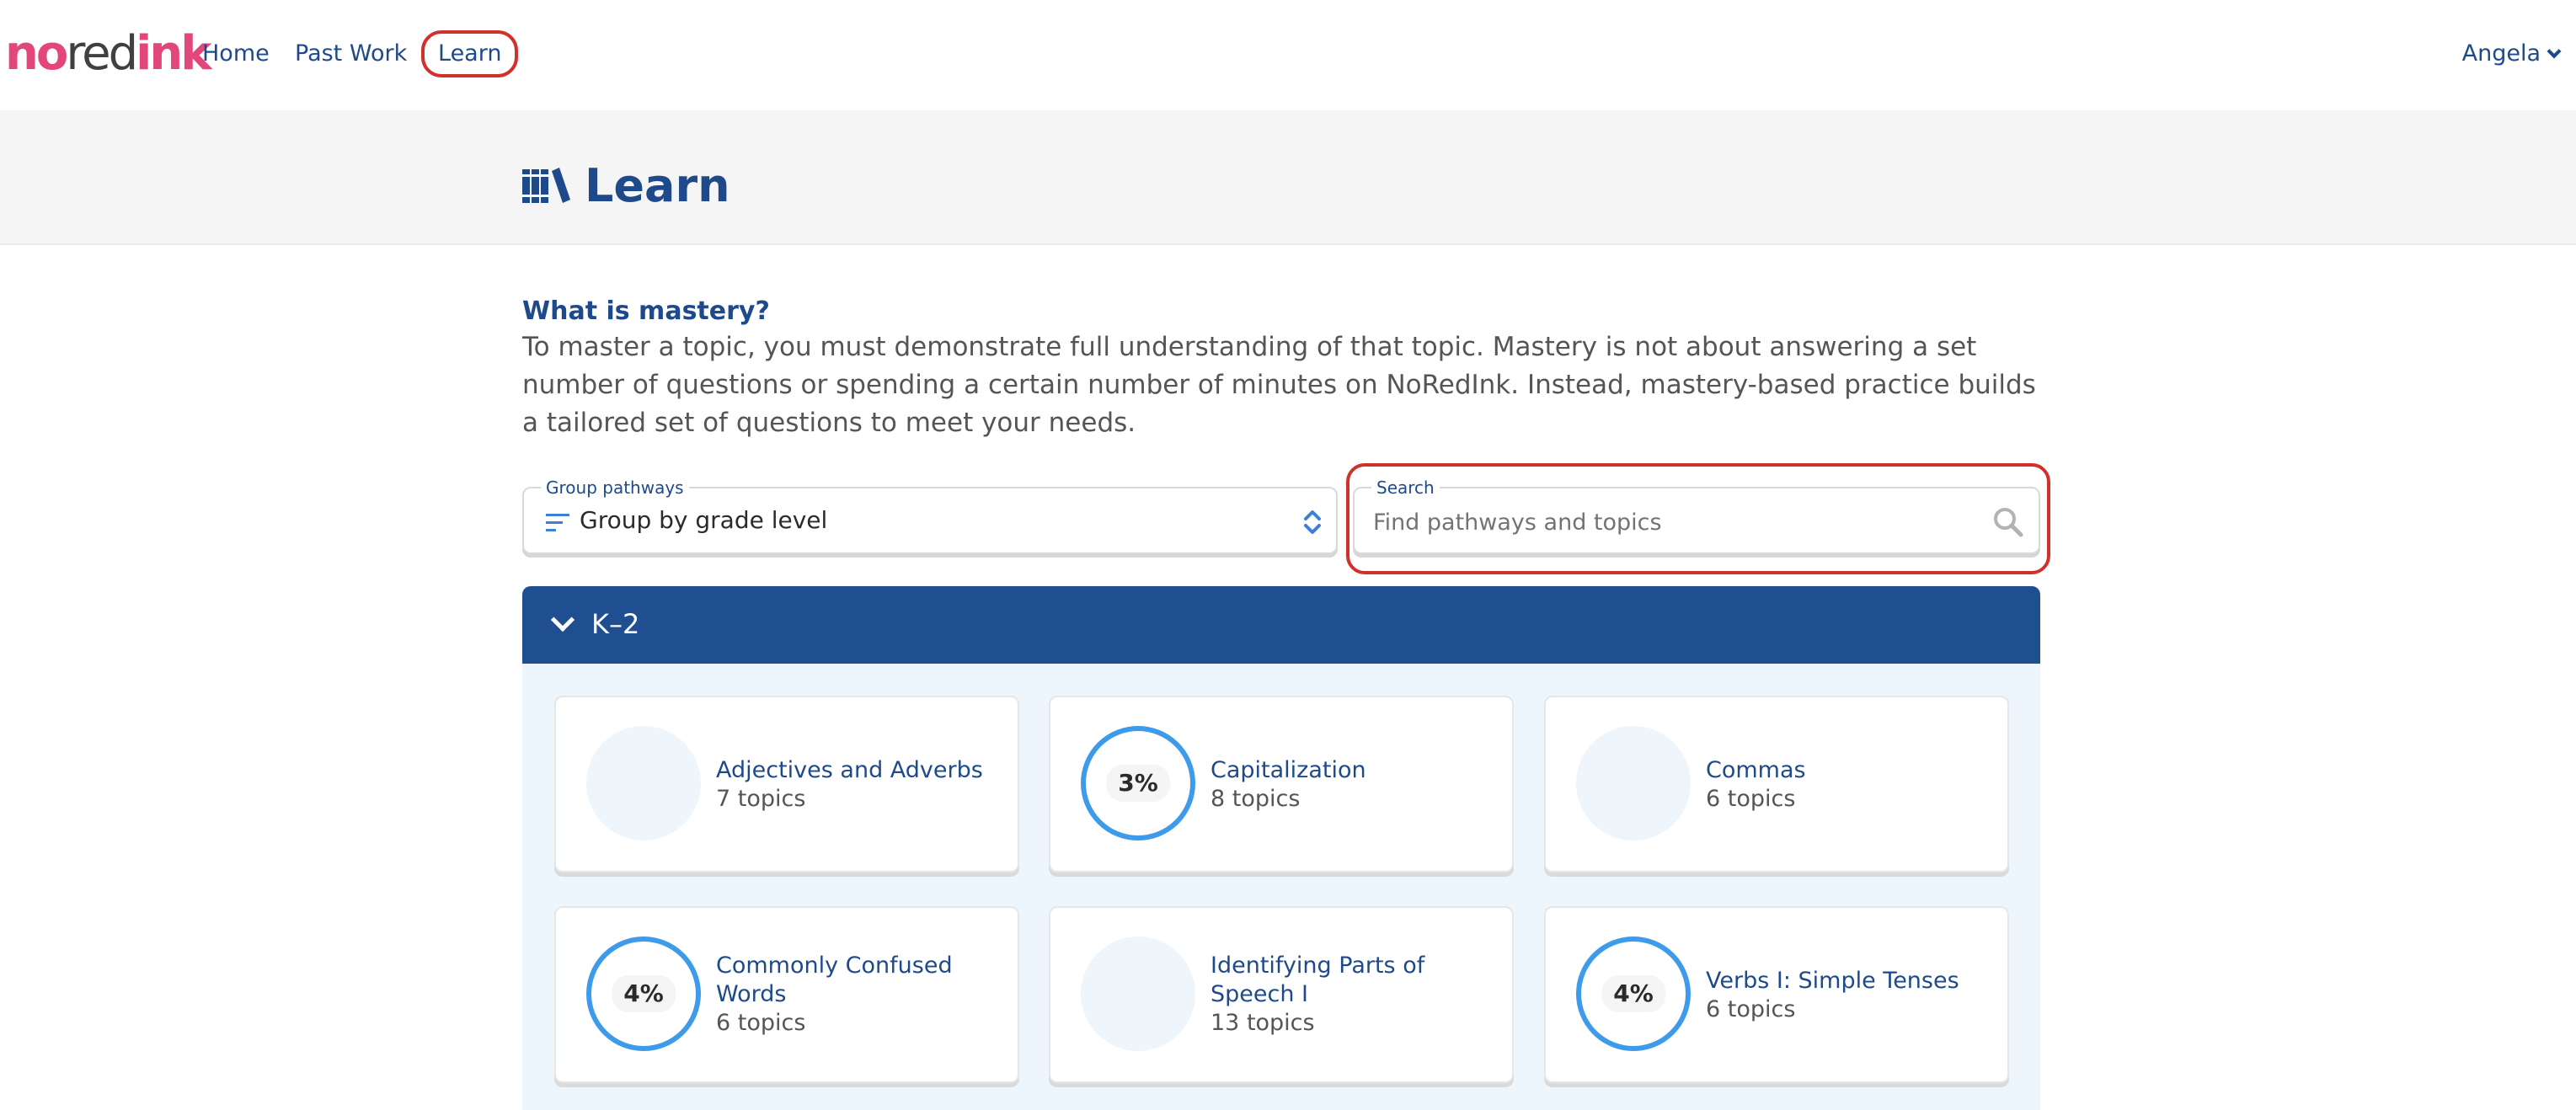 Image resolution: width=2576 pixels, height=1110 pixels. What do you see at coordinates (557, 522) in the screenshot?
I see `sort-lines-icon` at bounding box center [557, 522].